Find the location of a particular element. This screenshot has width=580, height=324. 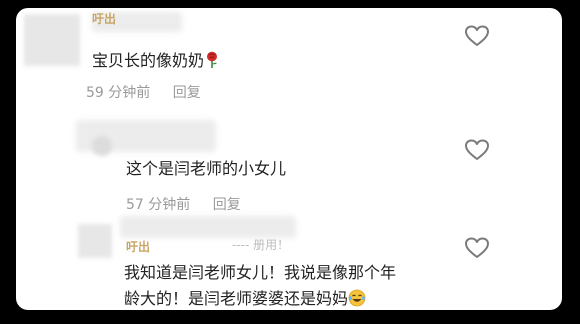

comment-text-line: 我知道是闫老师女儿！我说是像那个年 is located at coordinates (260, 272).